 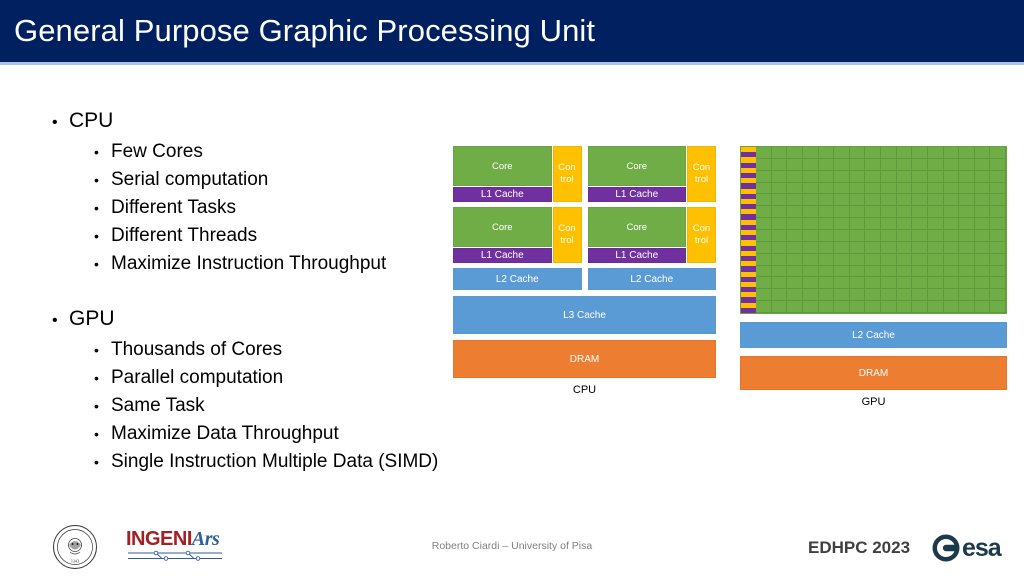 What do you see at coordinates (881, 230) in the screenshot?
I see `gpu-core-grid` at bounding box center [881, 230].